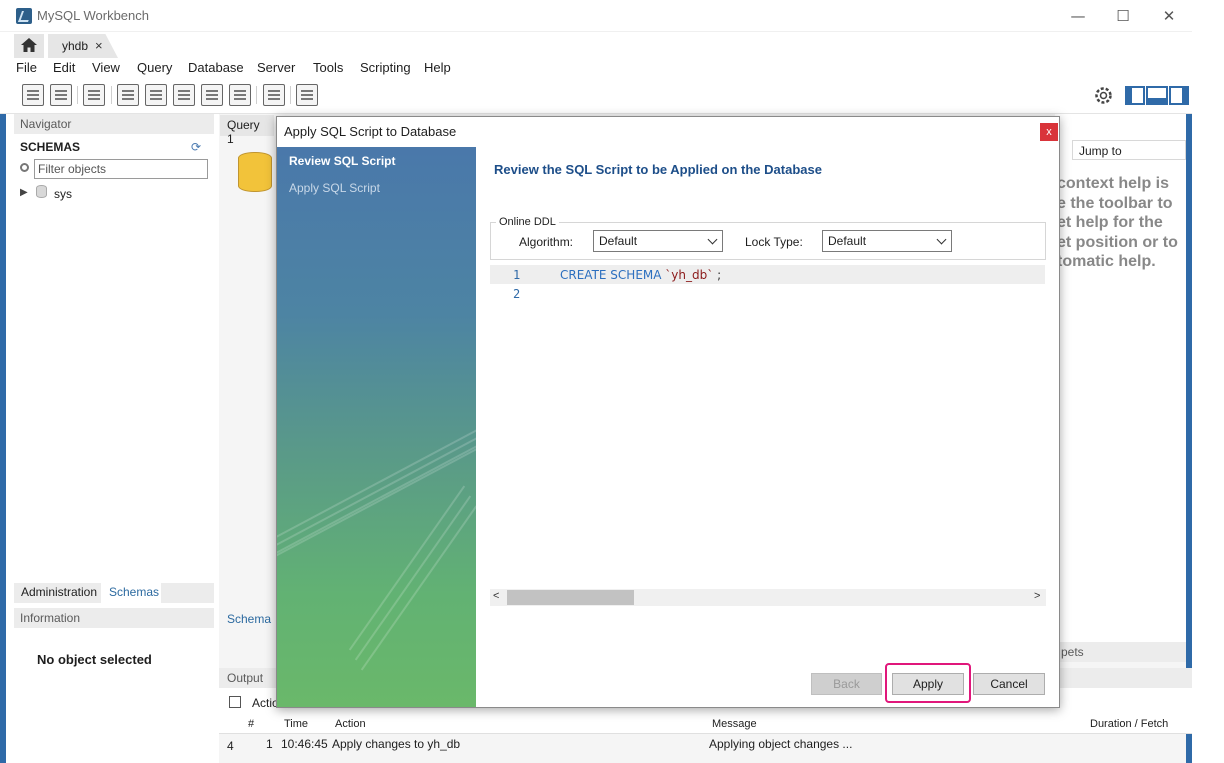 This screenshot has height=763, width=1224. What do you see at coordinates (304, 744) in the screenshot?
I see `output-row-time: 10:46:45` at bounding box center [304, 744].